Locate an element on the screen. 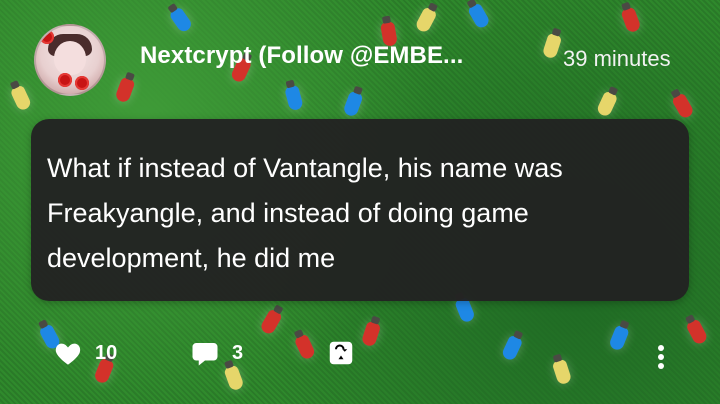 Image resolution: width=720 pixels, height=404 pixels. share-icon is located at coordinates (341, 353).